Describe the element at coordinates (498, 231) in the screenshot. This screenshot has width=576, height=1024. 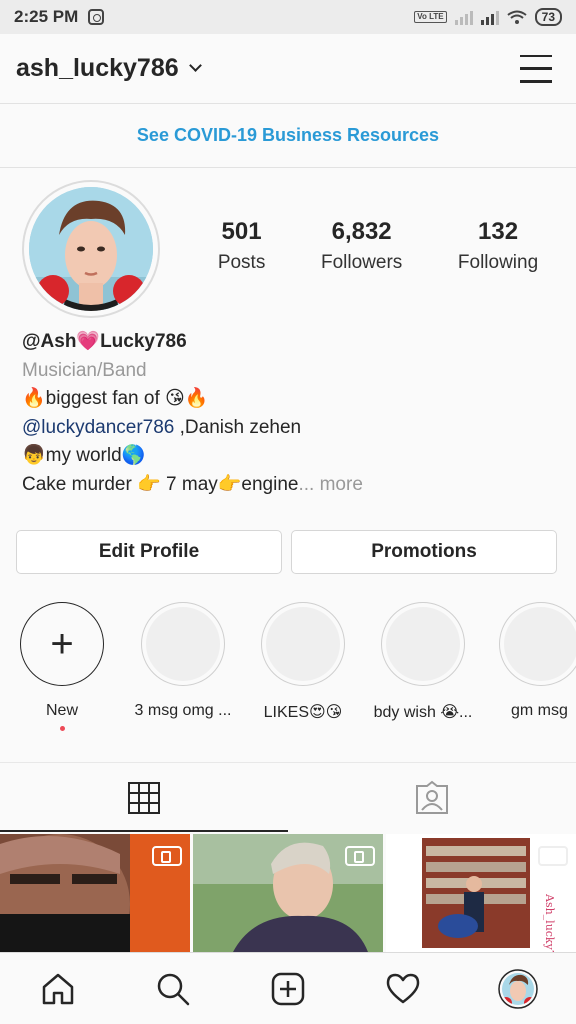
I see `stat-value: 132` at that location.